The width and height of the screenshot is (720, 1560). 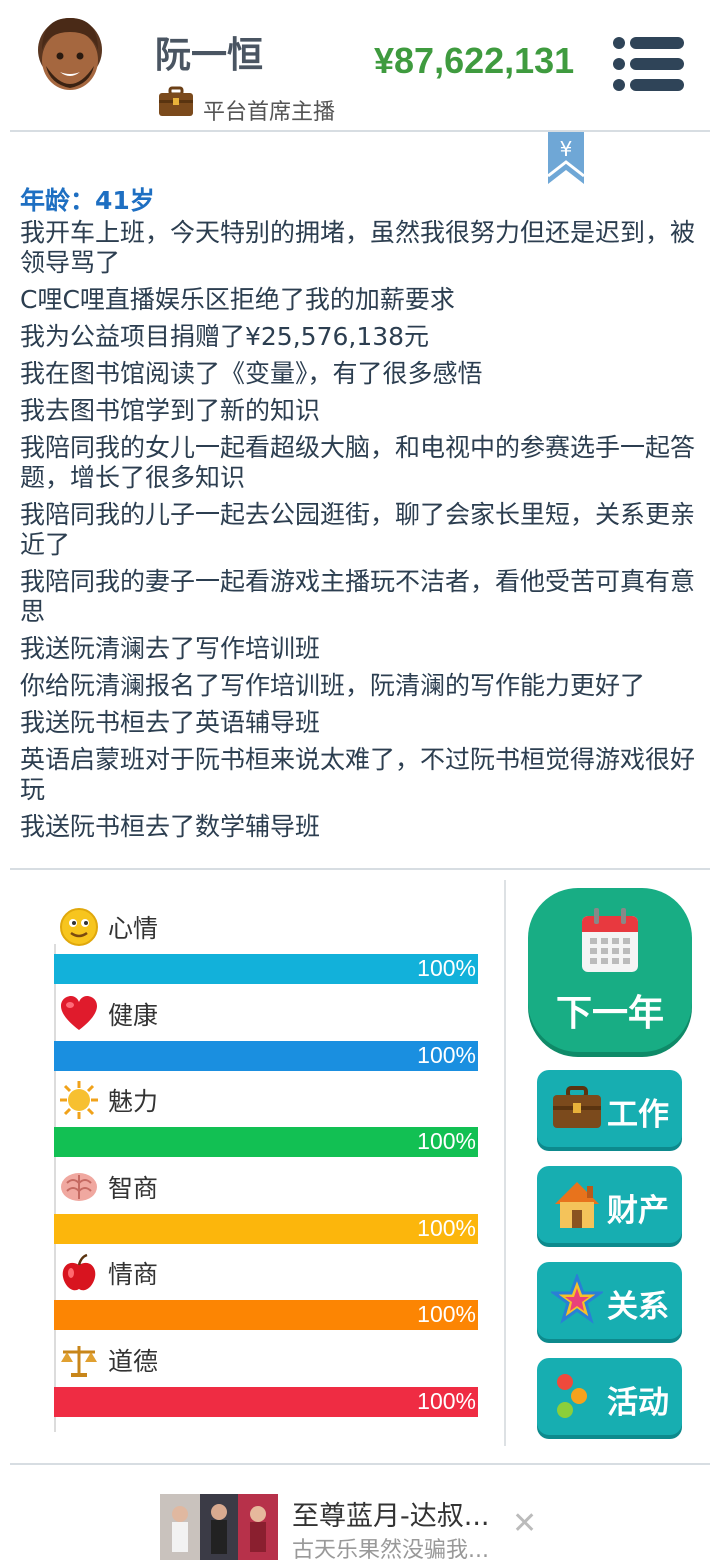 I want to click on log-line: 我送阮书桓去了英语辅导班, so click(x=170, y=722).